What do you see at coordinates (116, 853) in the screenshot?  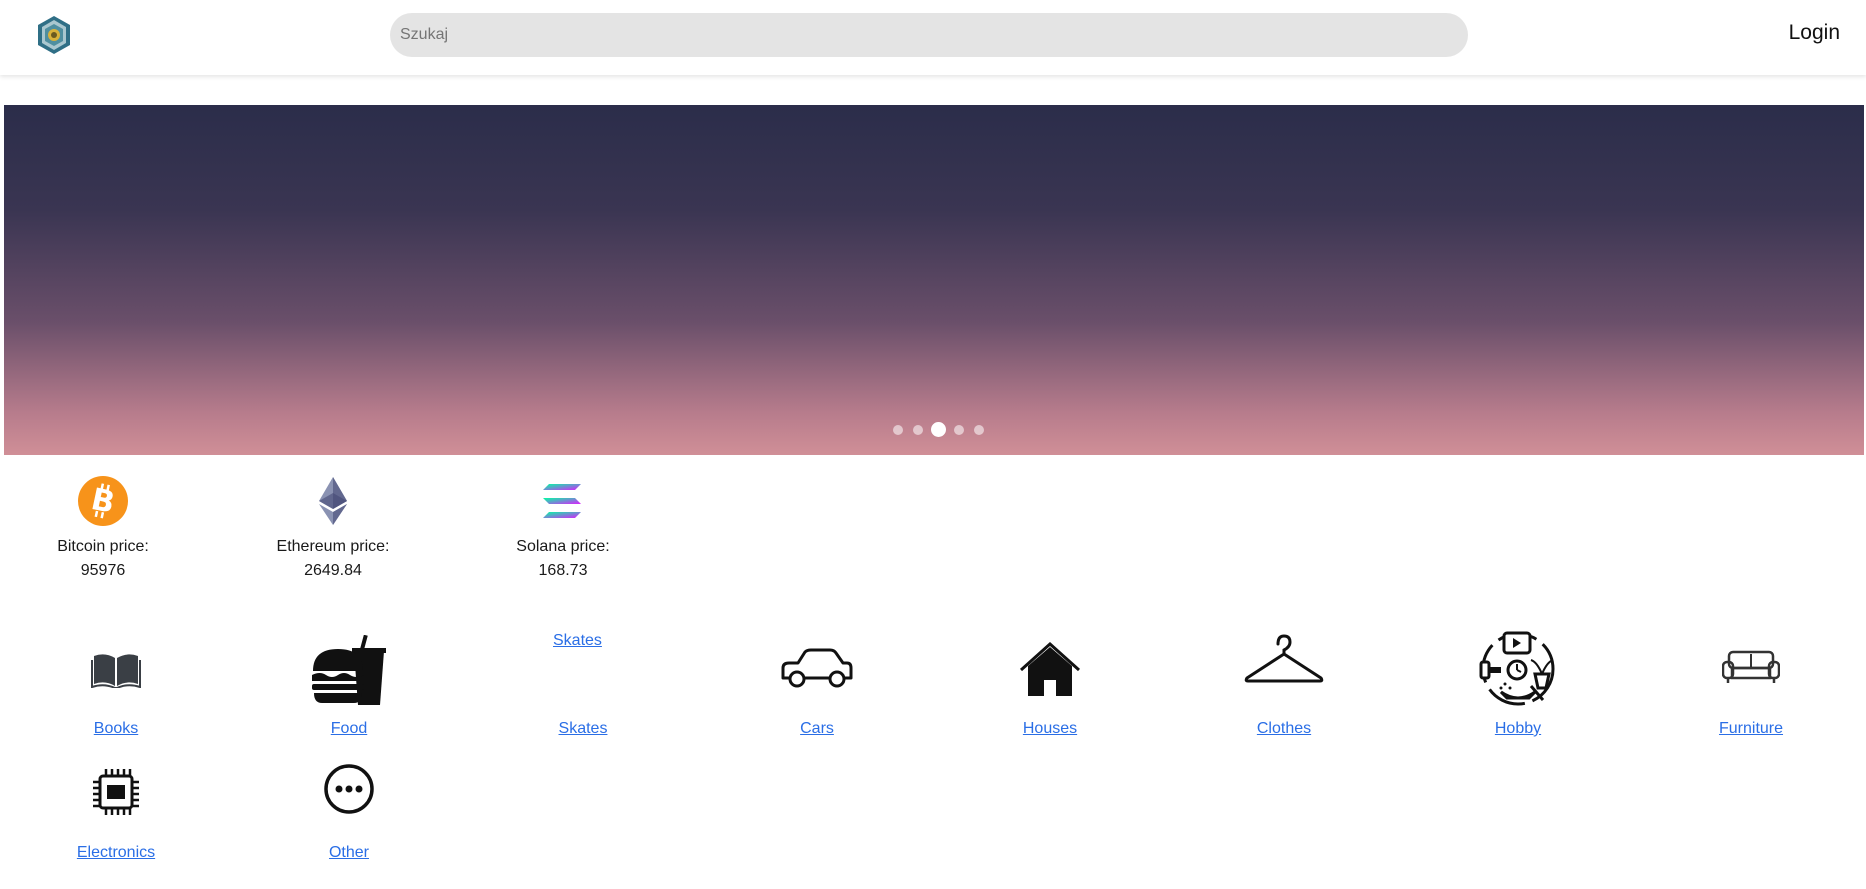 I see `category-link: Electronics` at bounding box center [116, 853].